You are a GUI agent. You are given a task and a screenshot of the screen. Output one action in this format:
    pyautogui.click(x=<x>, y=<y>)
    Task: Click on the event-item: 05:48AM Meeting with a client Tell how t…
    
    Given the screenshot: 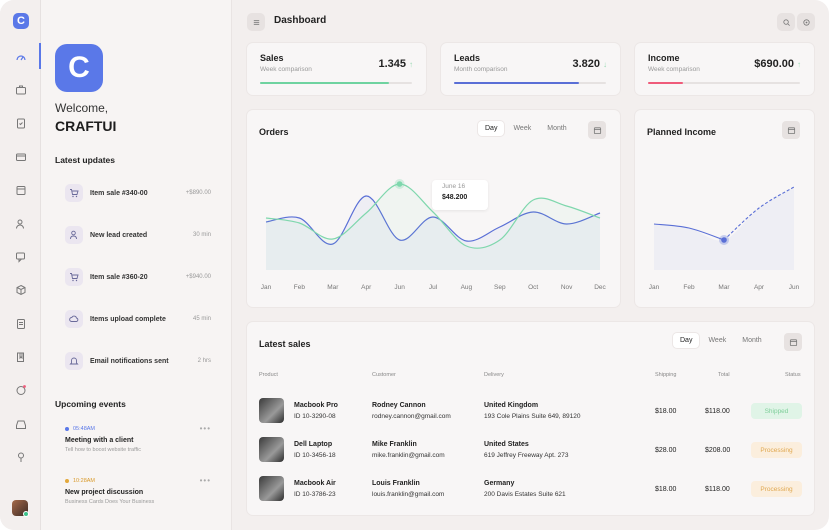 What is the action you would take?
    pyautogui.click(x=138, y=438)
    